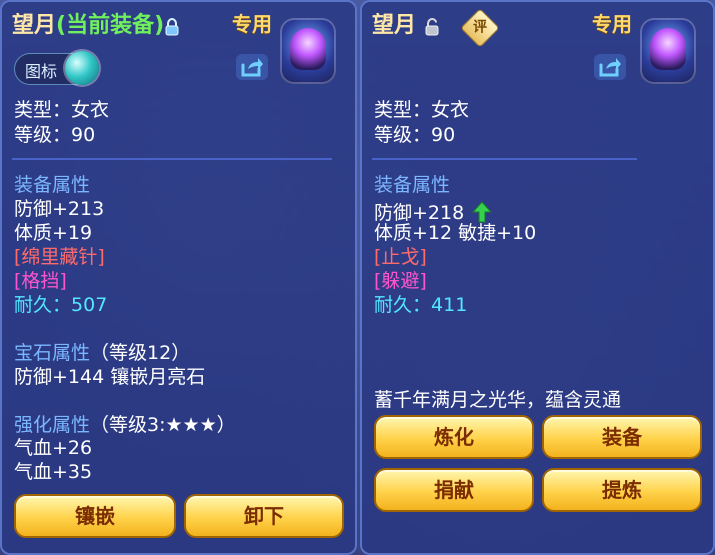  Describe the element at coordinates (53, 448) in the screenshot. I see `enhance-line-1: 气血+26` at that location.